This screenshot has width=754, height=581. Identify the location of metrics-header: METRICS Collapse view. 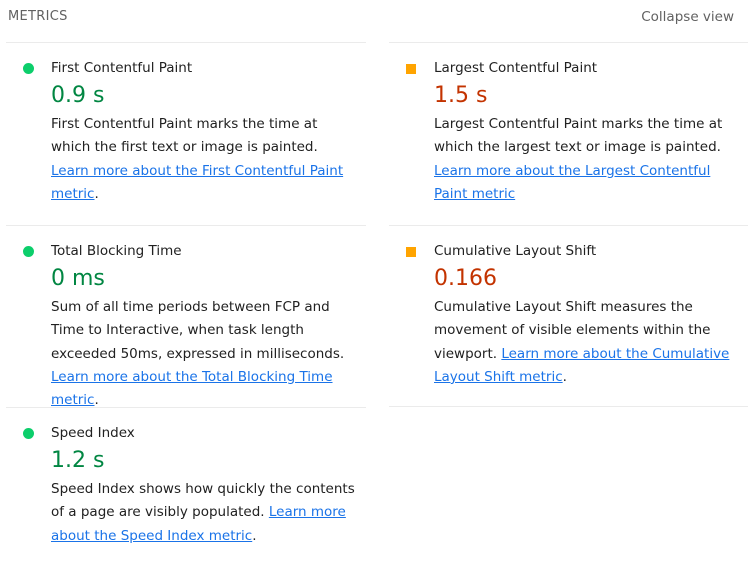
(377, 18).